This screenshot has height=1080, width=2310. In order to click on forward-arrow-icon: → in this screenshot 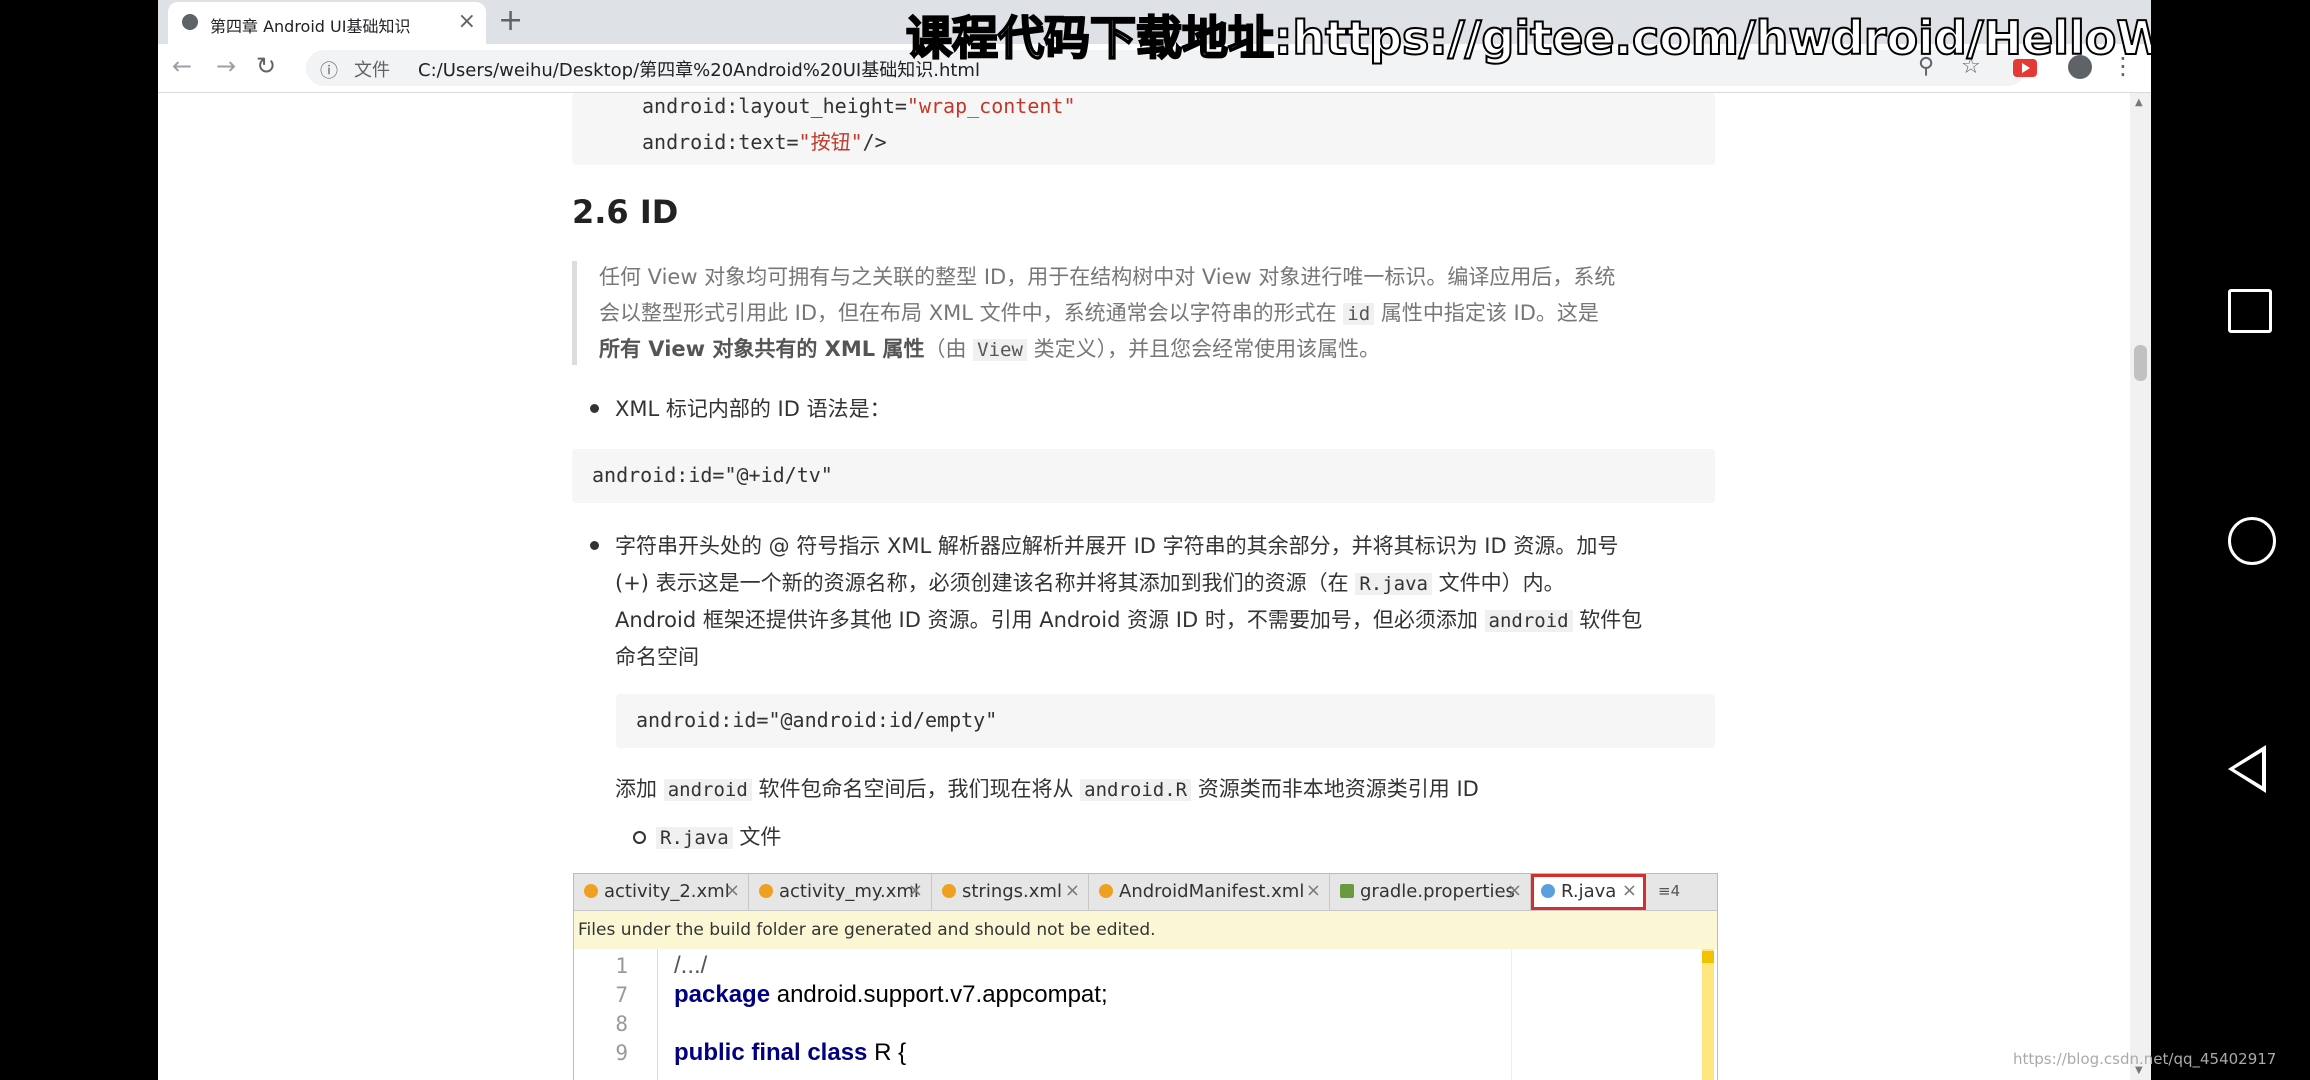, I will do `click(226, 66)`.